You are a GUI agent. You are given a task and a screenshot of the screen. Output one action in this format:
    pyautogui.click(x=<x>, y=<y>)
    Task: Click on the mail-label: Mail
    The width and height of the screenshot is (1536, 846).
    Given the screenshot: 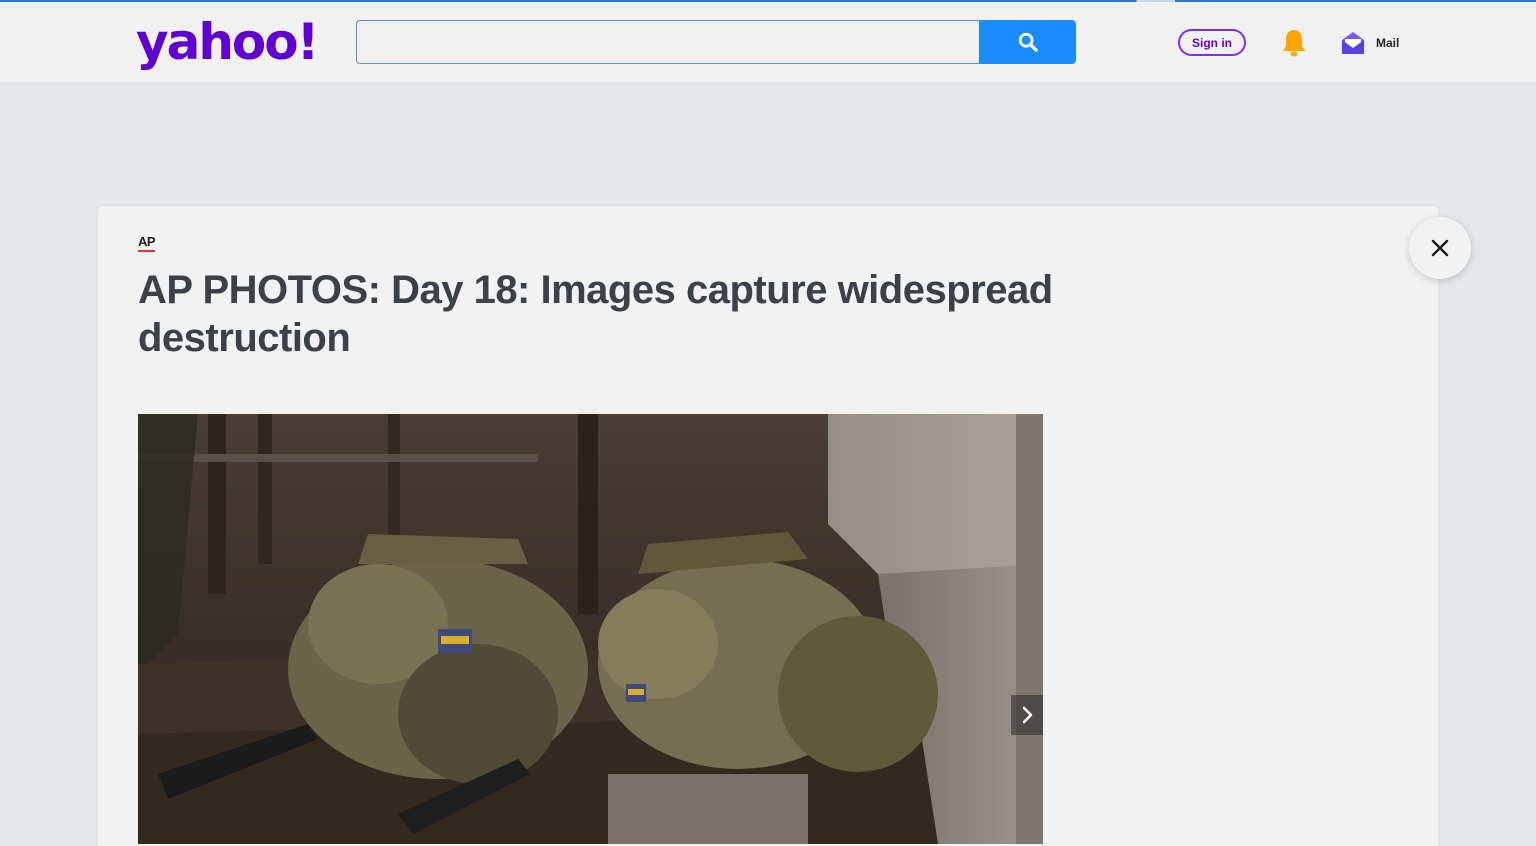 What is the action you would take?
    pyautogui.click(x=1388, y=43)
    